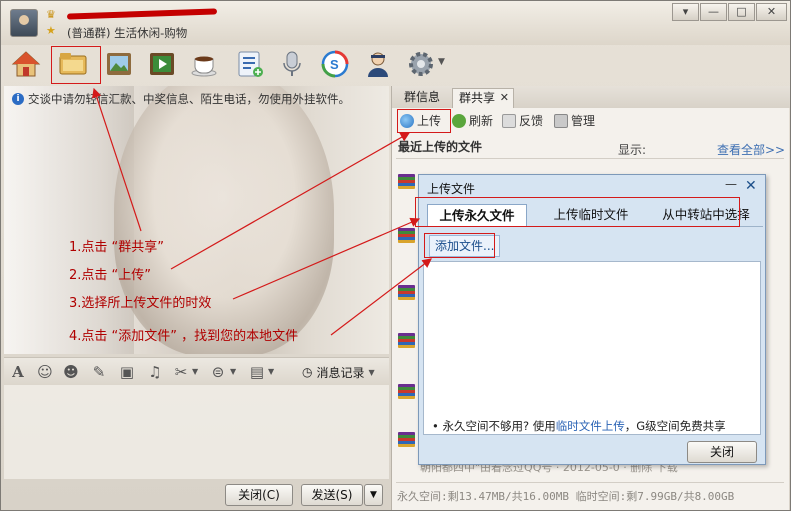 The image size is (791, 511). Describe the element at coordinates (422, 98) in the screenshot. I see `tab-group-info: 群信息` at that location.